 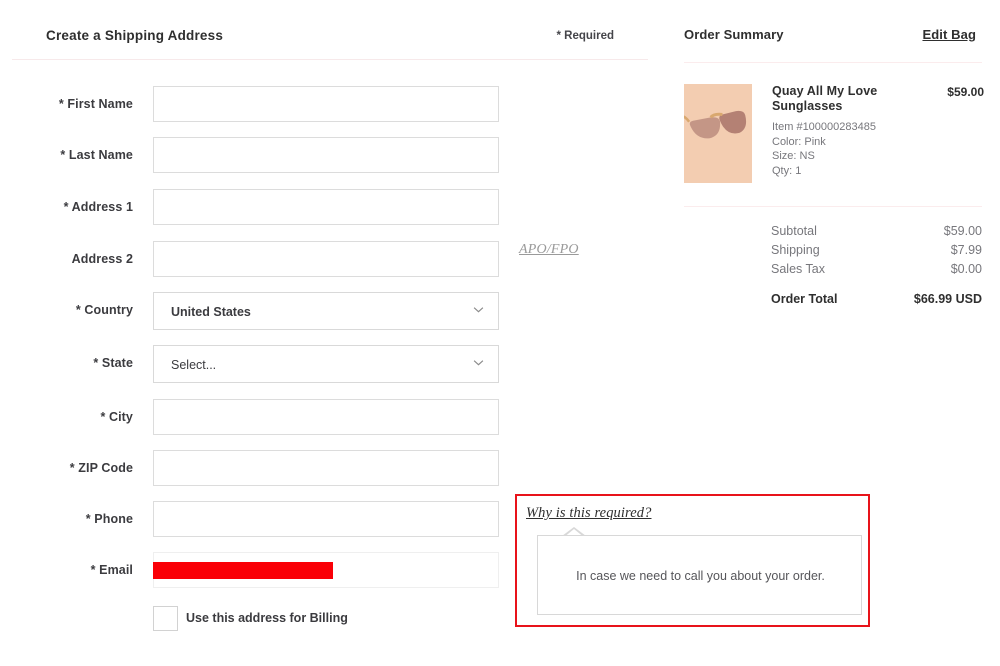 What do you see at coordinates (95, 104) in the screenshot?
I see `label-first-name: * First Name` at bounding box center [95, 104].